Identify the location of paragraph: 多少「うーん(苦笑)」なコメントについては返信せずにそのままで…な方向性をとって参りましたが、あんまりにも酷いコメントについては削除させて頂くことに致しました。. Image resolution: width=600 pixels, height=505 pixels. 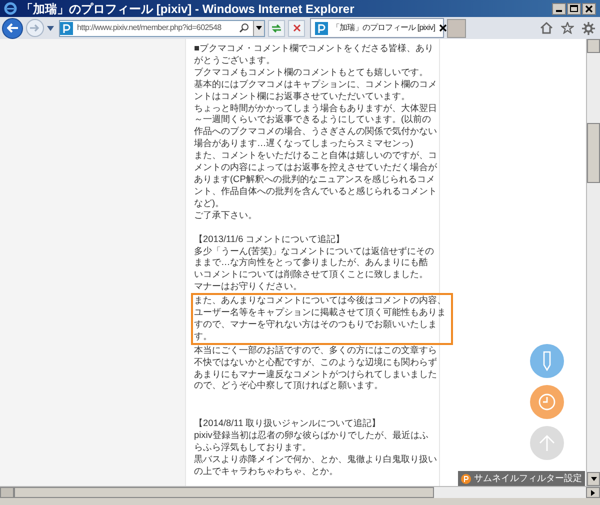
(315, 264).